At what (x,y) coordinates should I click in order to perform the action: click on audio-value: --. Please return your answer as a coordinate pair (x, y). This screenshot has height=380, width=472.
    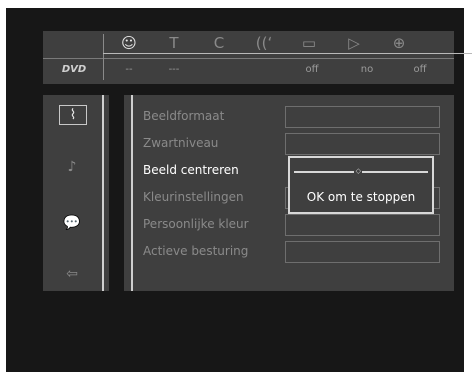
    Looking at the image, I should click on (129, 69).